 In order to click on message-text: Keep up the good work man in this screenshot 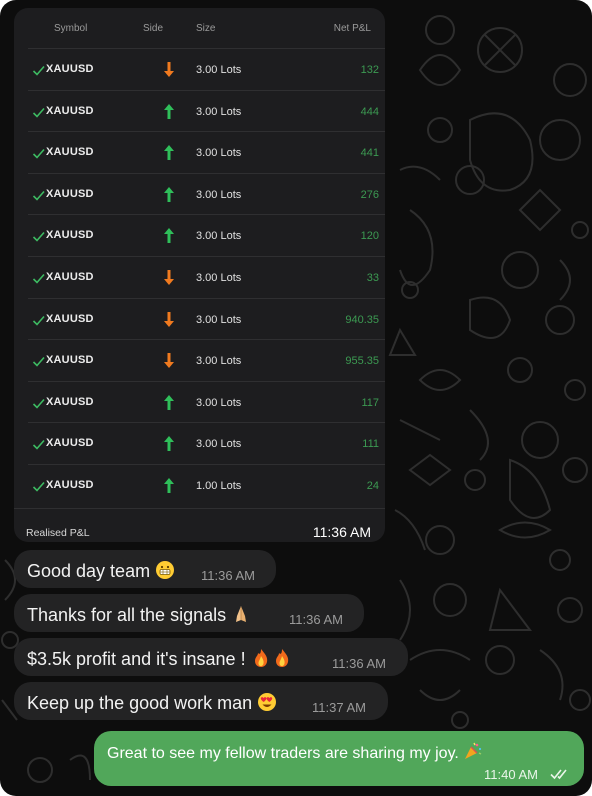, I will do `click(152, 703)`.